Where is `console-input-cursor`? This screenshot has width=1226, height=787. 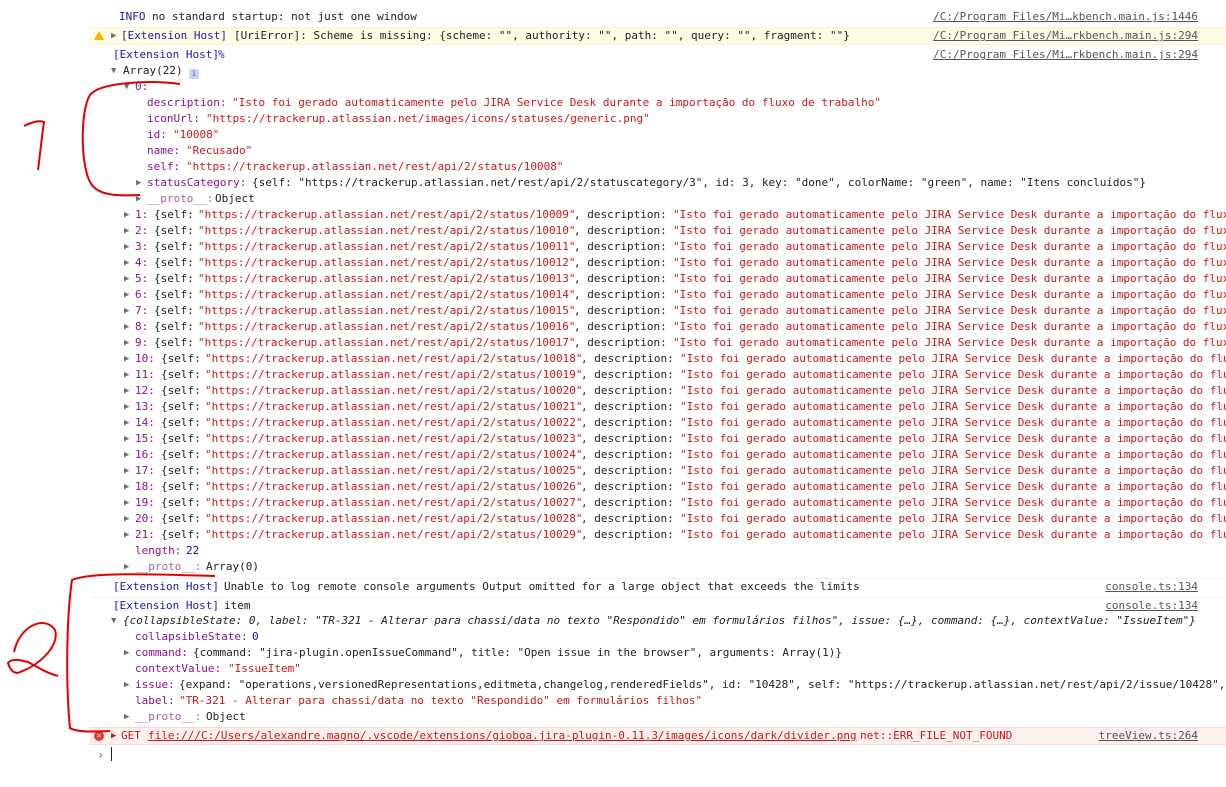 console-input-cursor is located at coordinates (111, 754).